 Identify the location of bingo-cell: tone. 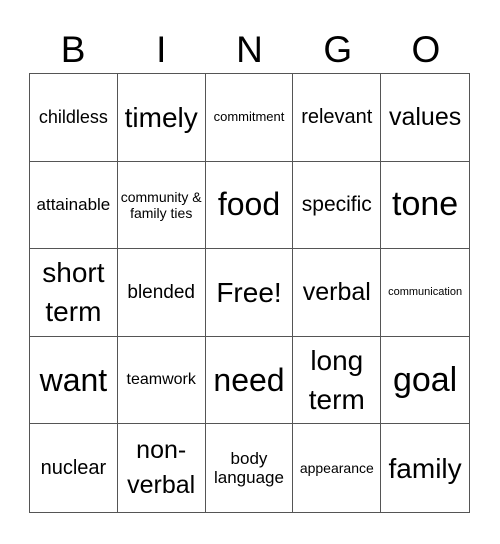
(425, 206).